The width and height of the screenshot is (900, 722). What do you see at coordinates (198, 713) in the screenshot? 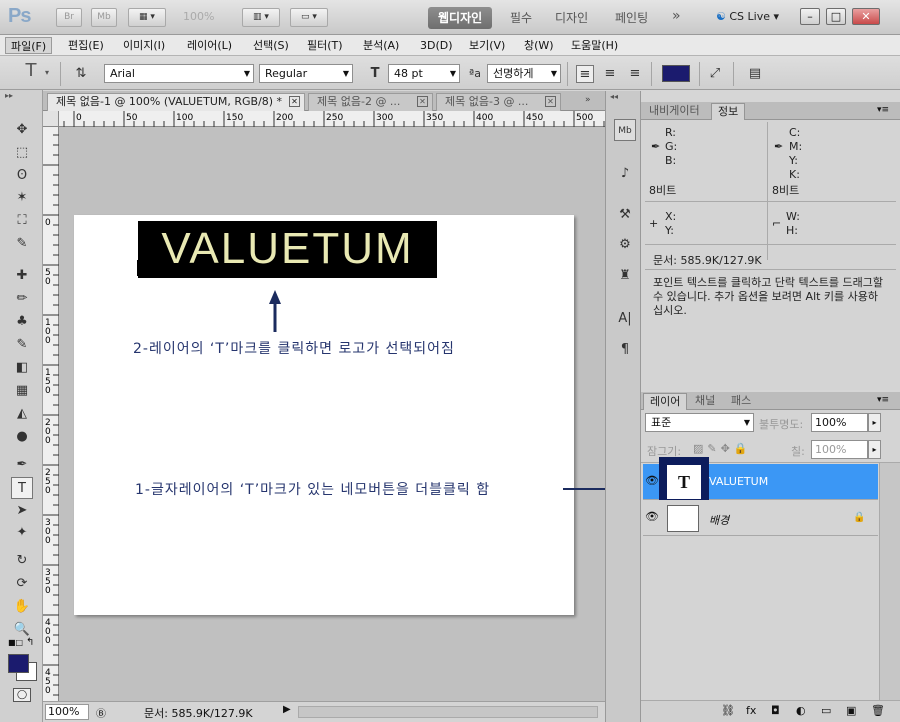
I see `document-size: 문서: 585.9K/127.9K` at bounding box center [198, 713].